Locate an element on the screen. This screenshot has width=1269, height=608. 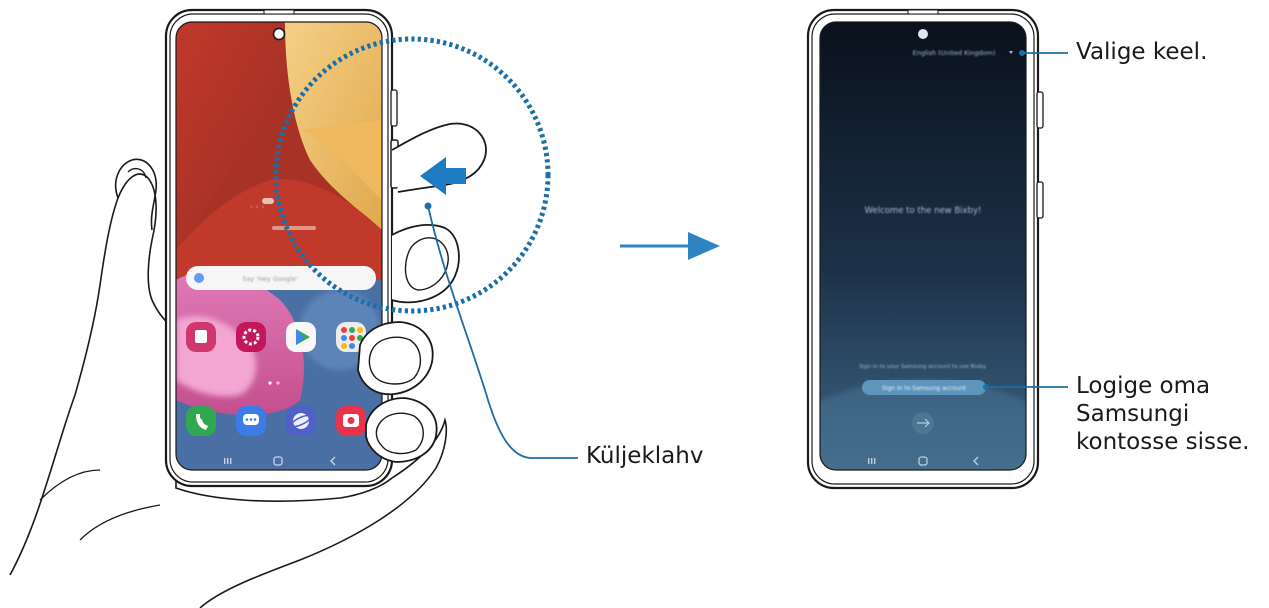
welcome-text: Welcome to the new Bixby! is located at coordinates (923, 211).